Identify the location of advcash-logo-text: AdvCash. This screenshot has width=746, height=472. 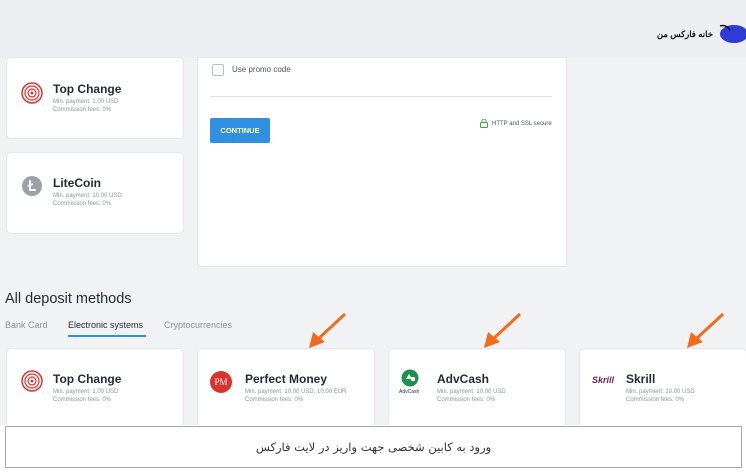
(409, 392).